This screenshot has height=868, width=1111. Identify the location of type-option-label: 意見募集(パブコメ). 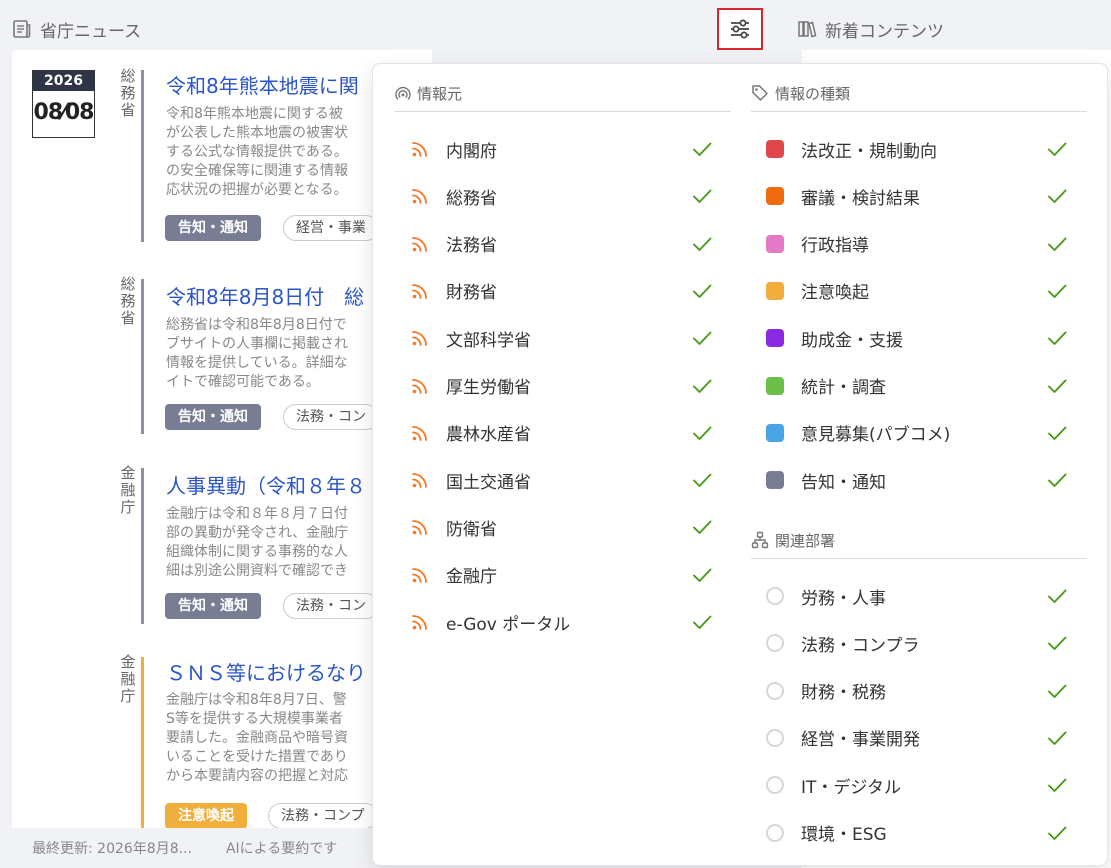
(876, 435).